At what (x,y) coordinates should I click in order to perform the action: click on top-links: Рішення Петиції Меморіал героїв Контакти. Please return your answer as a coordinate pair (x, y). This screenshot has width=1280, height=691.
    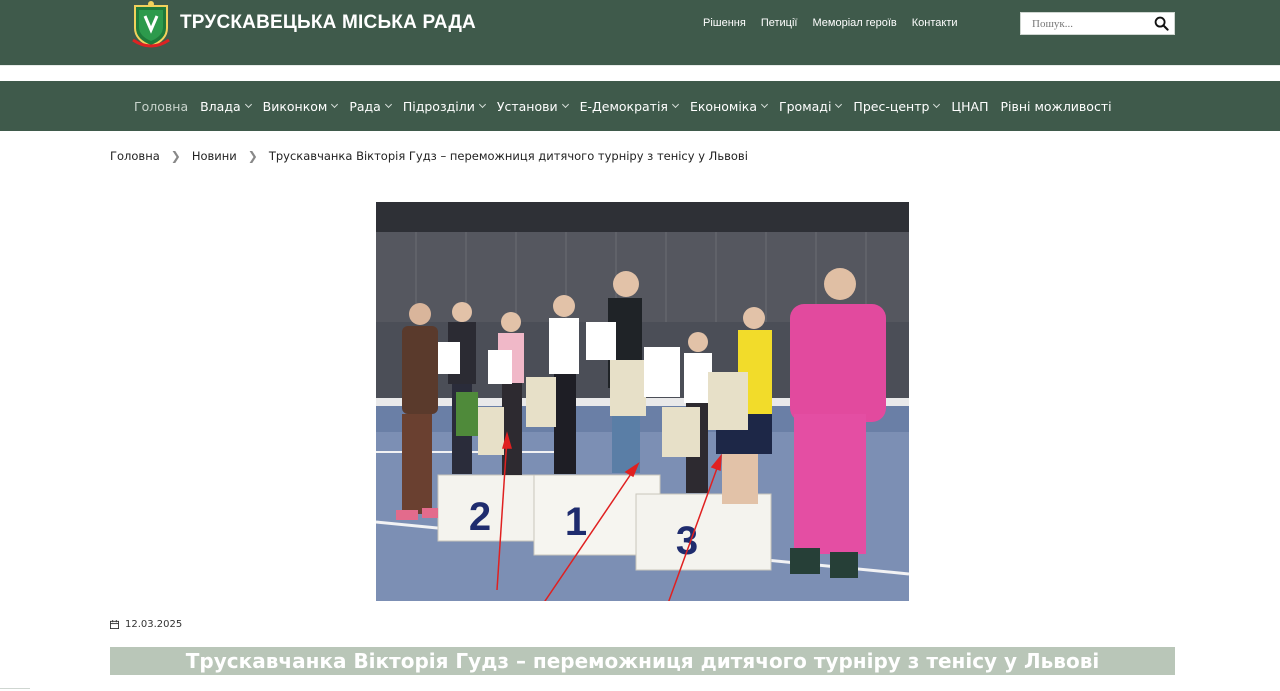
    Looking at the image, I should click on (830, 23).